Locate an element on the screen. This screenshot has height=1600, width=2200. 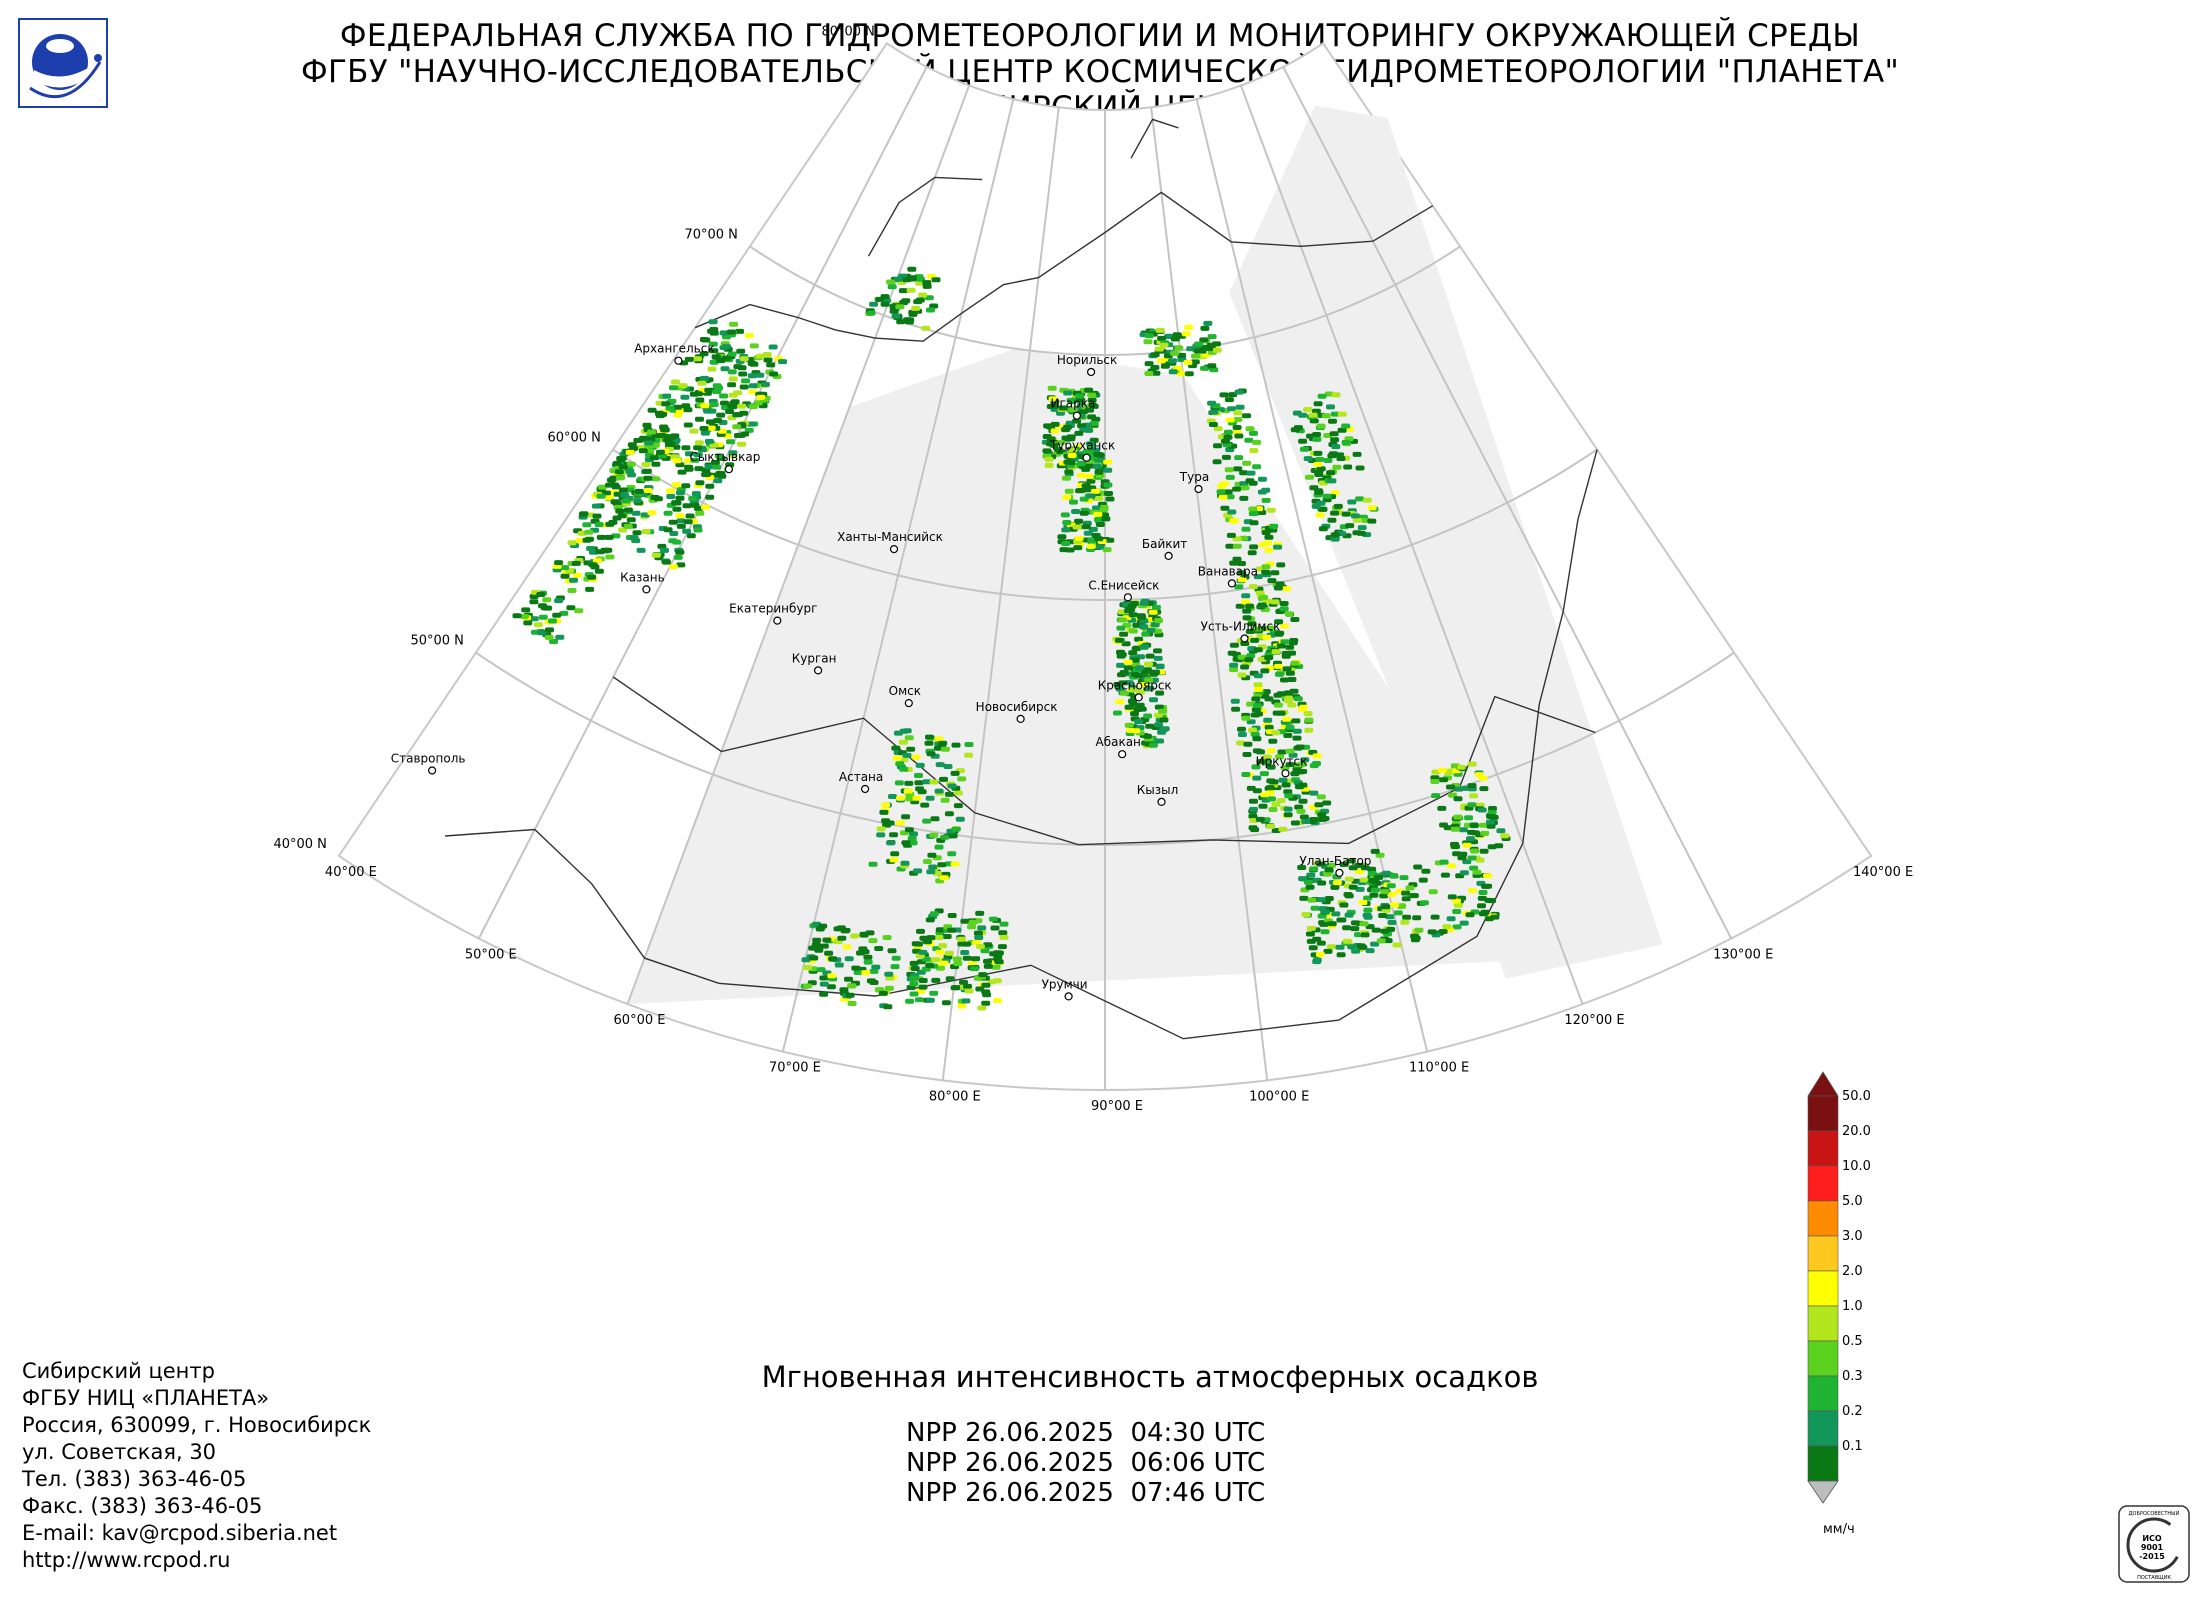
legend-label: 0.5 is located at coordinates (1852, 1341).